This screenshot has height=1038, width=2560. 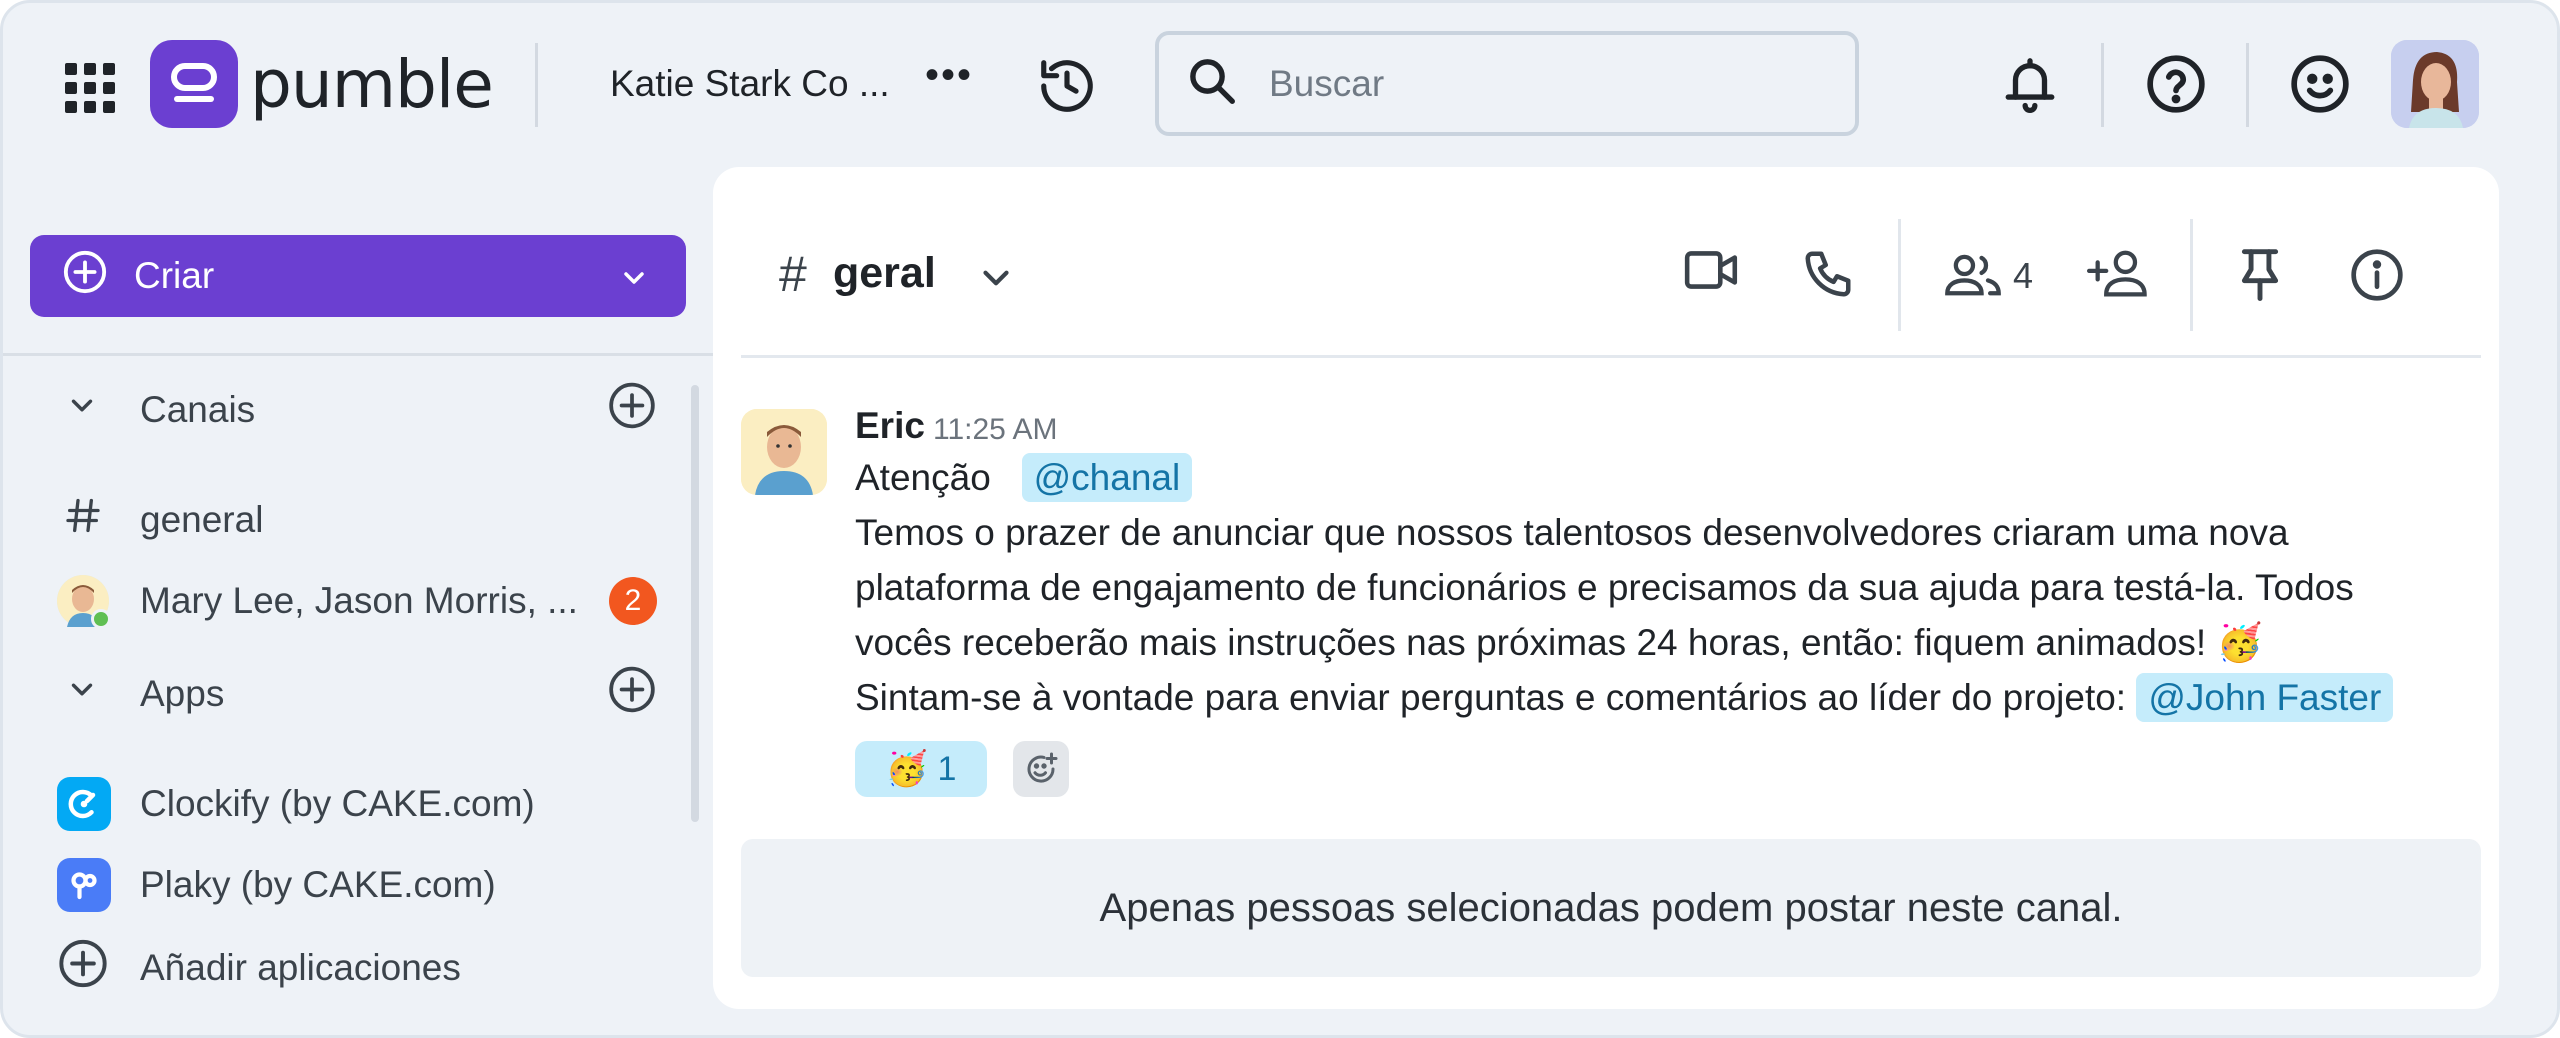 What do you see at coordinates (2320, 86) in the screenshot?
I see `emoji-status-icon` at bounding box center [2320, 86].